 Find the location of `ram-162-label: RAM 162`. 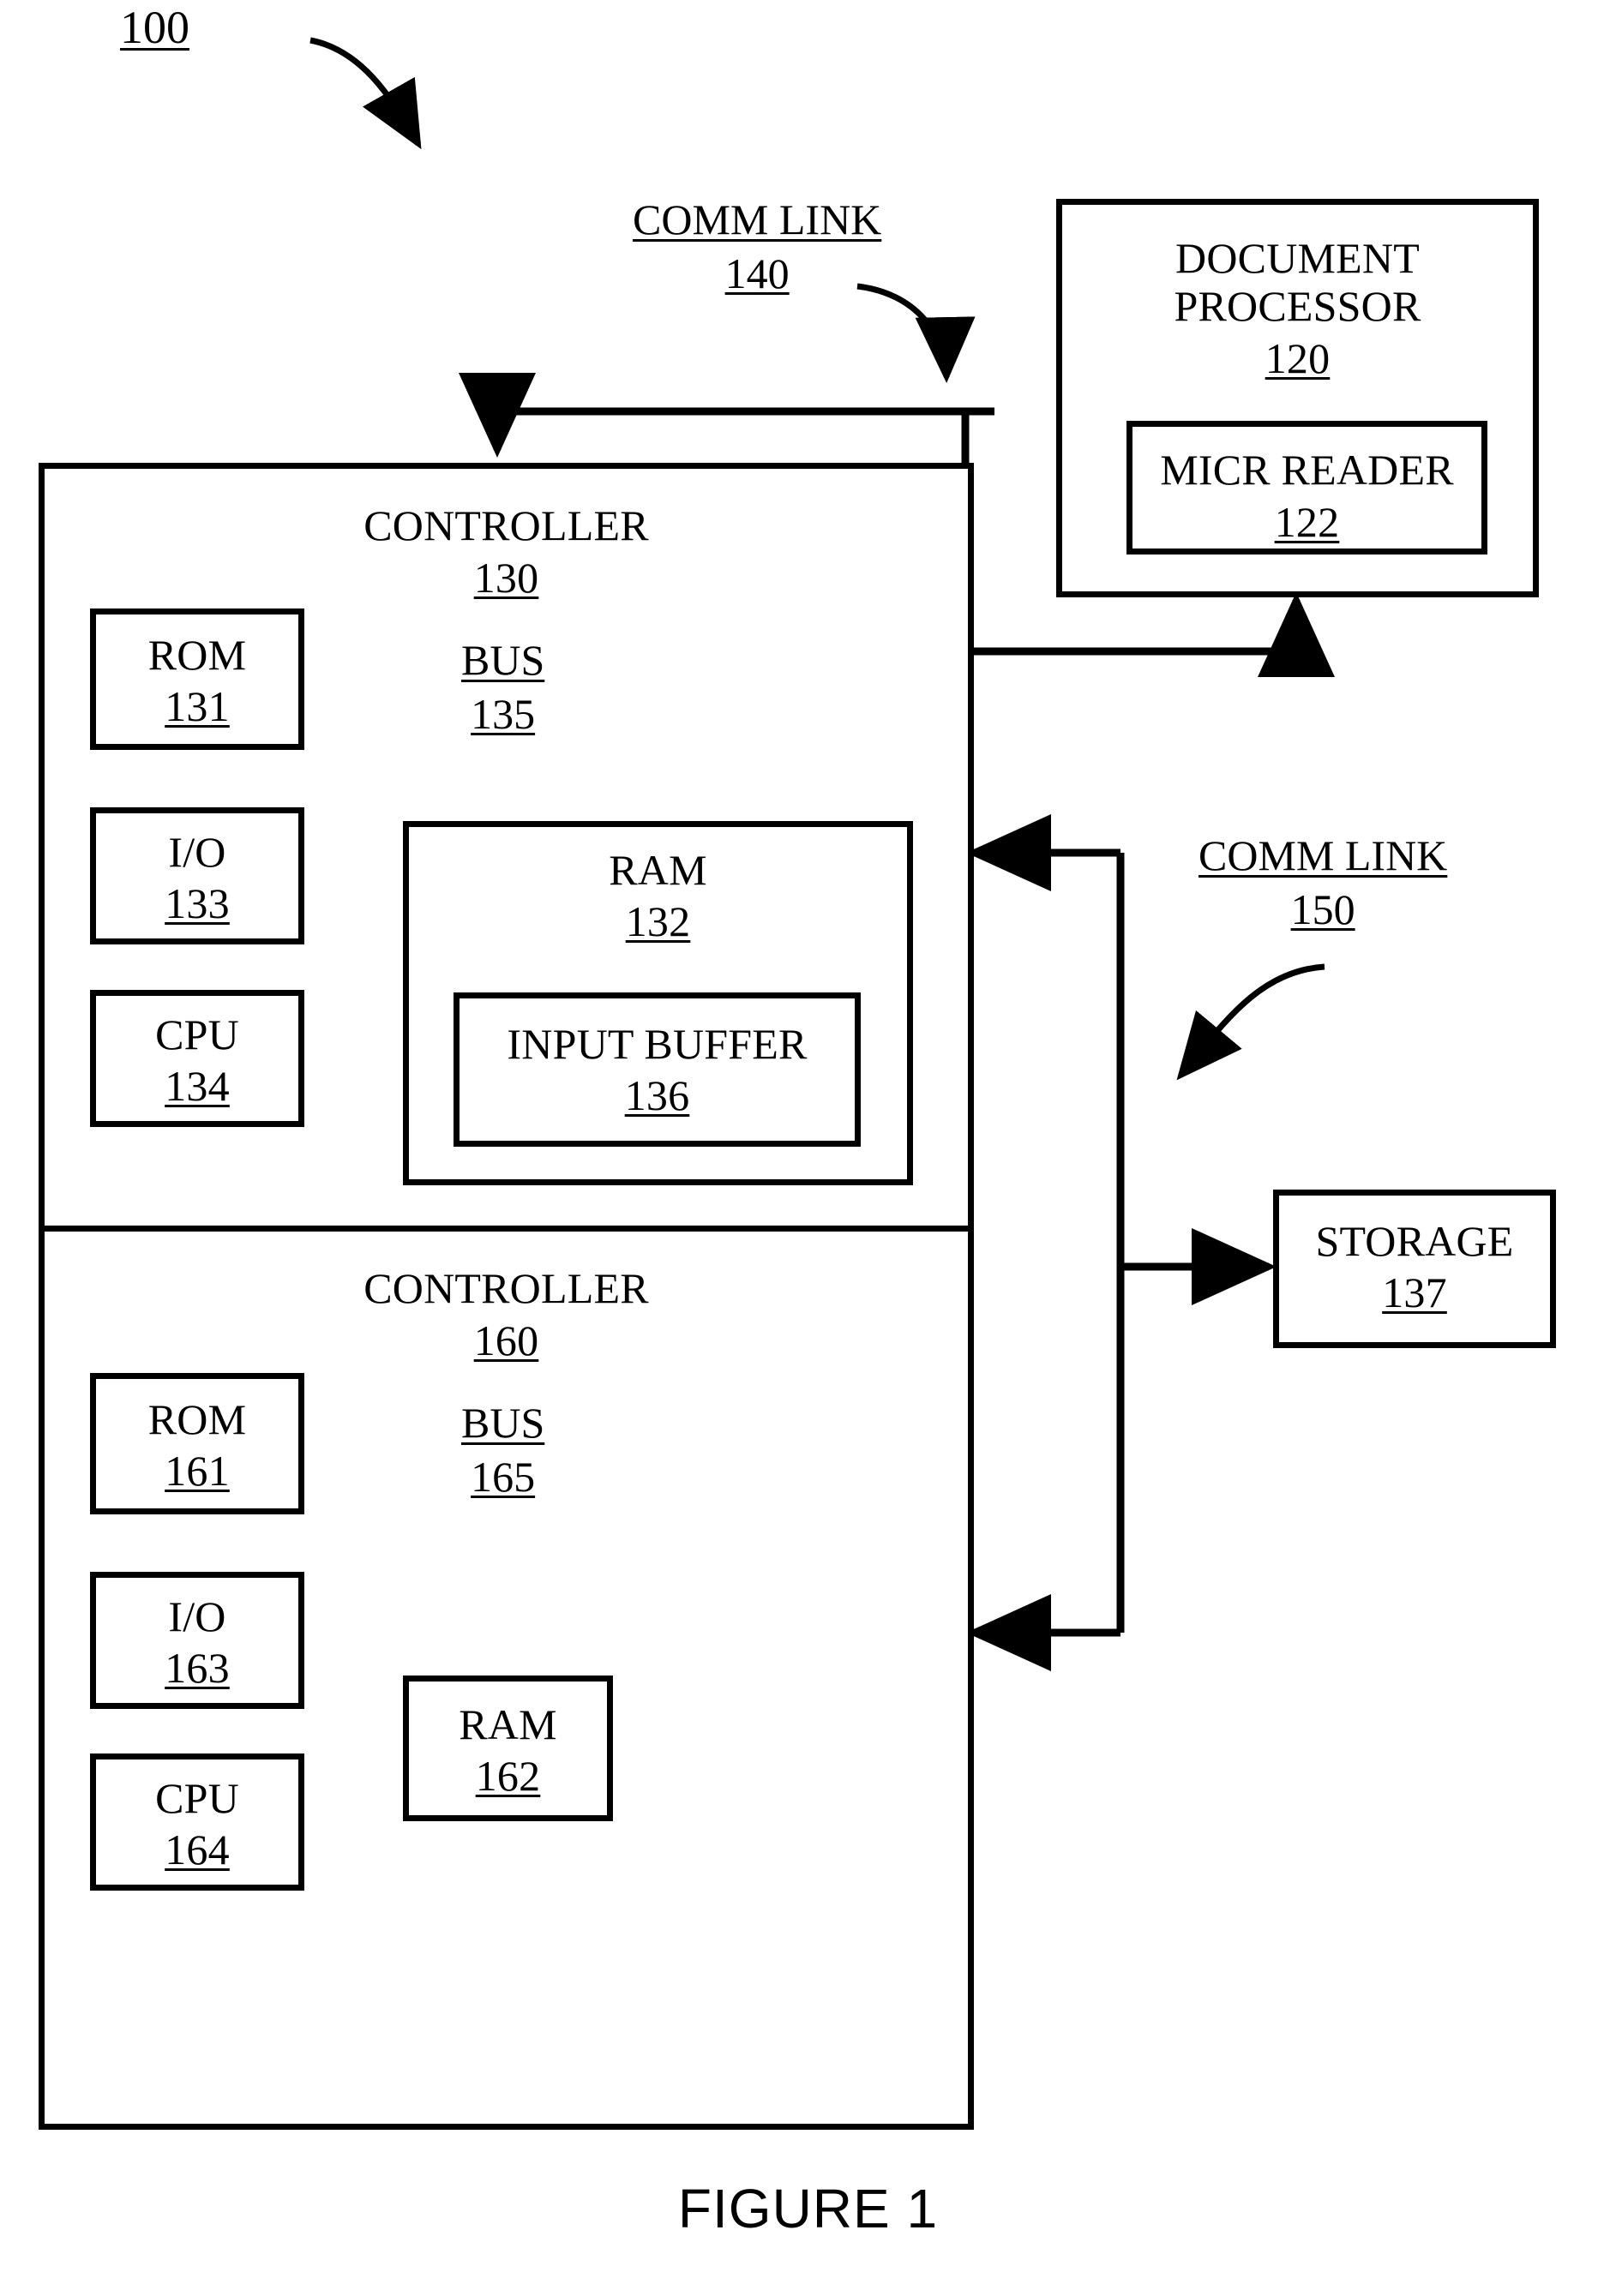

ram-162-label: RAM 162 is located at coordinates (508, 1750).